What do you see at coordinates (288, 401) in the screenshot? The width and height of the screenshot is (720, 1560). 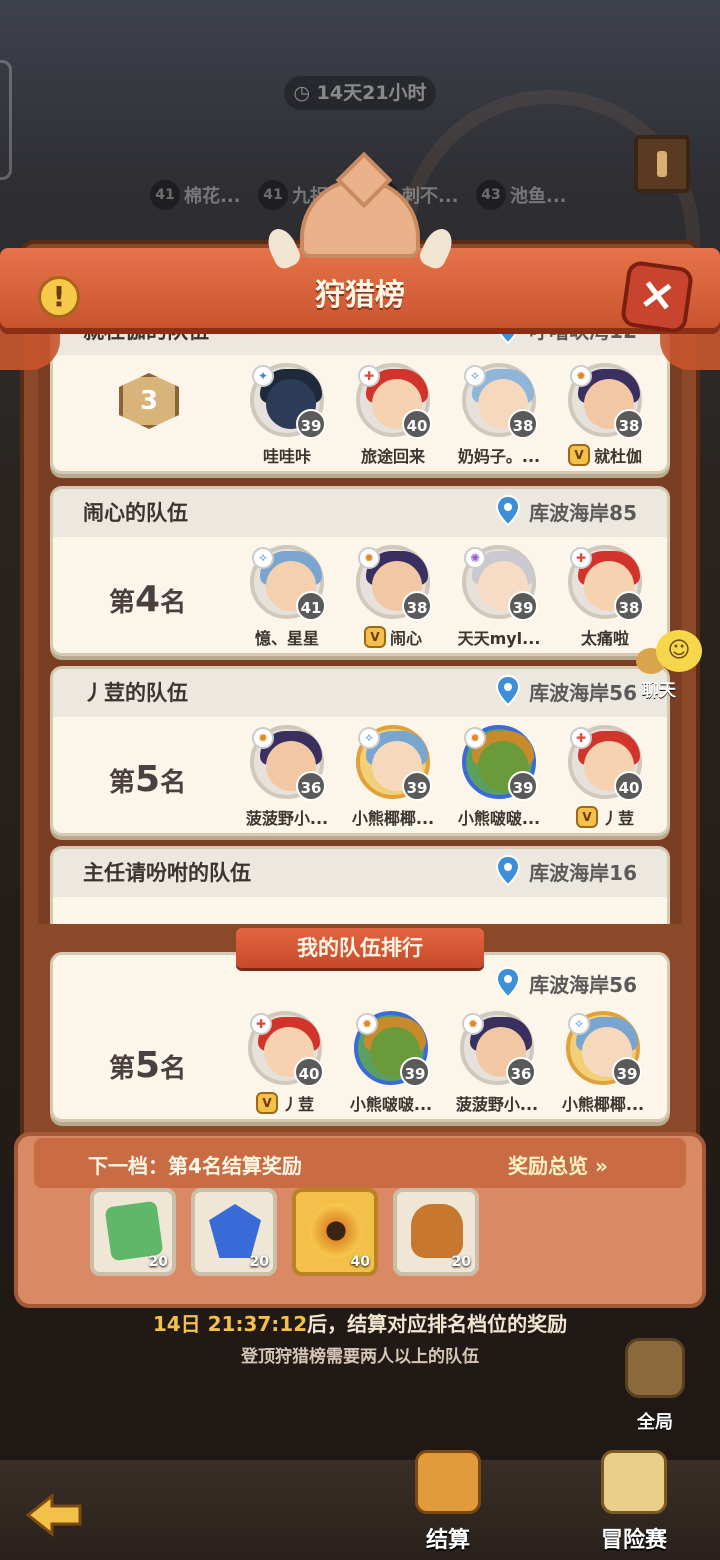 I see `avatar: ✦ 39` at bounding box center [288, 401].